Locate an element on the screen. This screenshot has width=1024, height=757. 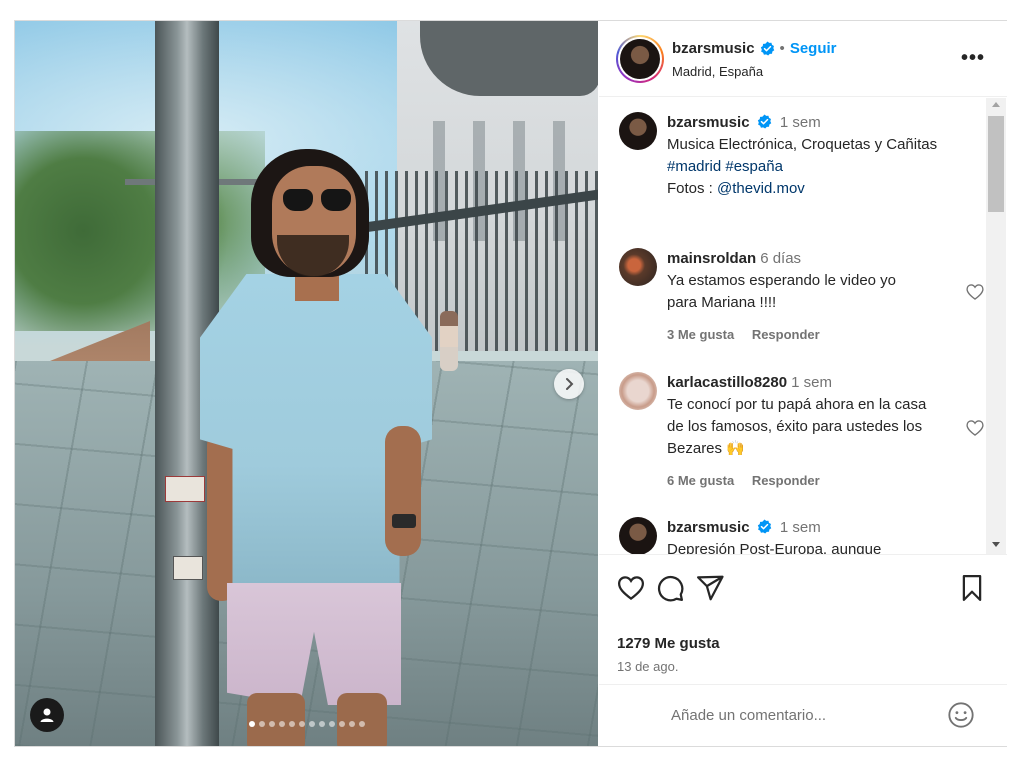
hashtag-link: #españa is located at coordinates (754, 166).